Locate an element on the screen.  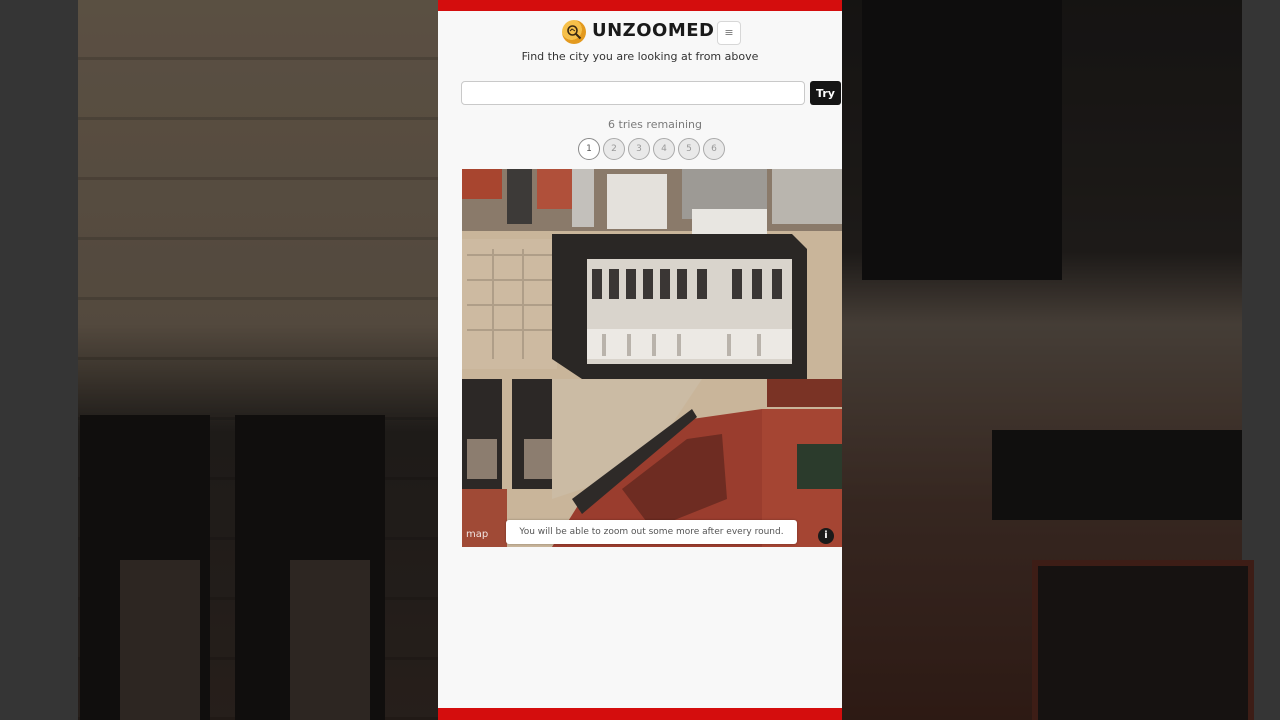
bottom-accent-bar is located at coordinates (640, 714).